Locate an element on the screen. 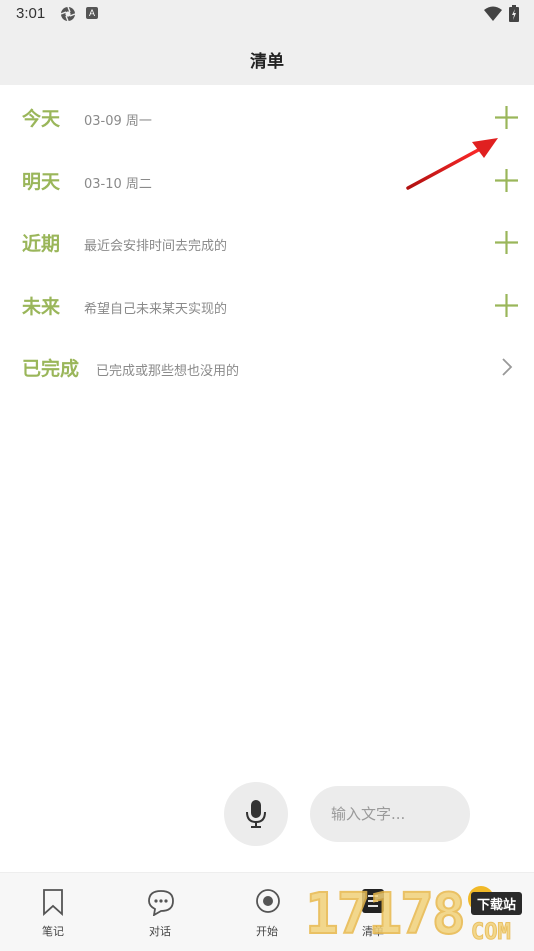 The height and width of the screenshot is (951, 534). bookmark-icon is located at coordinates (53, 902).